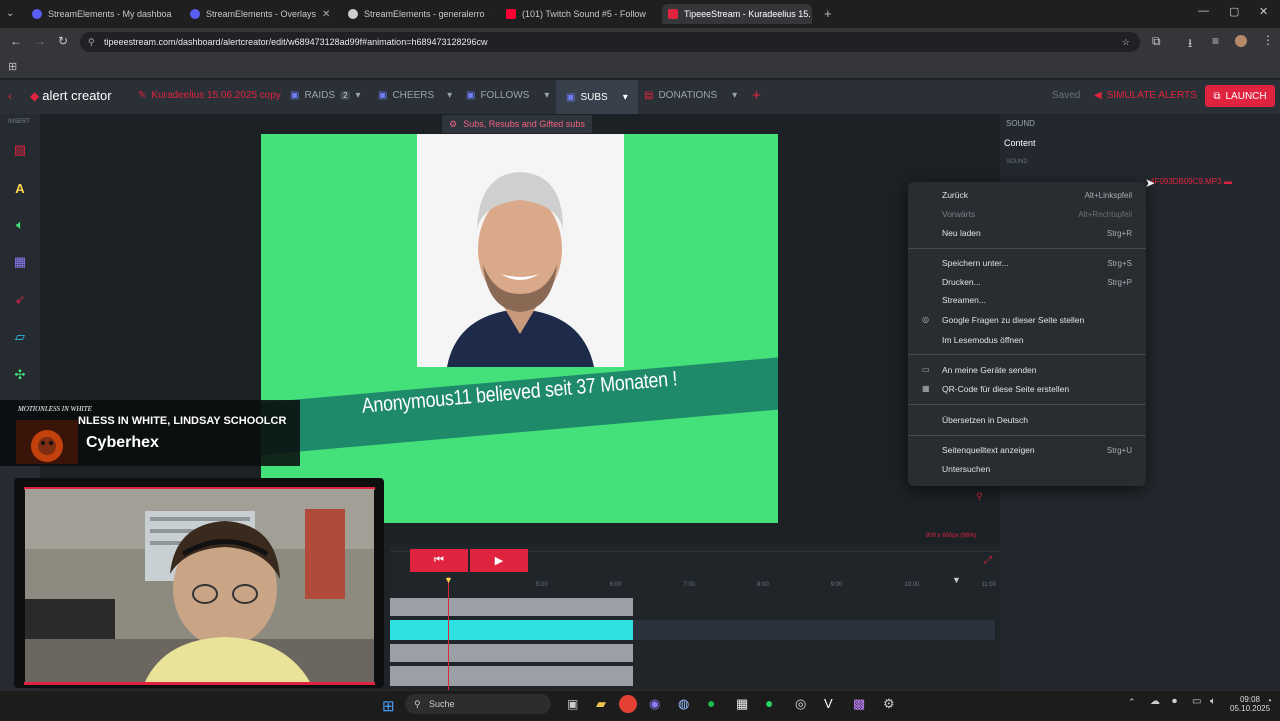  I want to click on text-icon: A, so click(20, 188).